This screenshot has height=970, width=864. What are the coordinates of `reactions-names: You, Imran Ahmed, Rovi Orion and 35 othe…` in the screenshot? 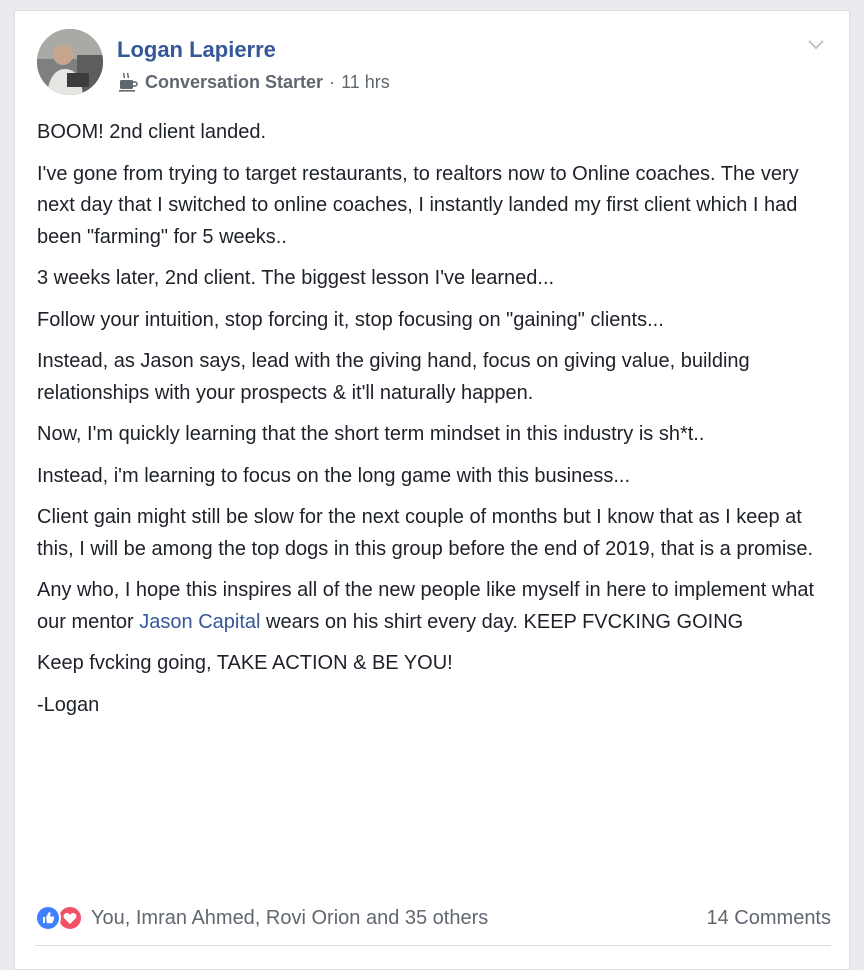 It's located at (289, 918).